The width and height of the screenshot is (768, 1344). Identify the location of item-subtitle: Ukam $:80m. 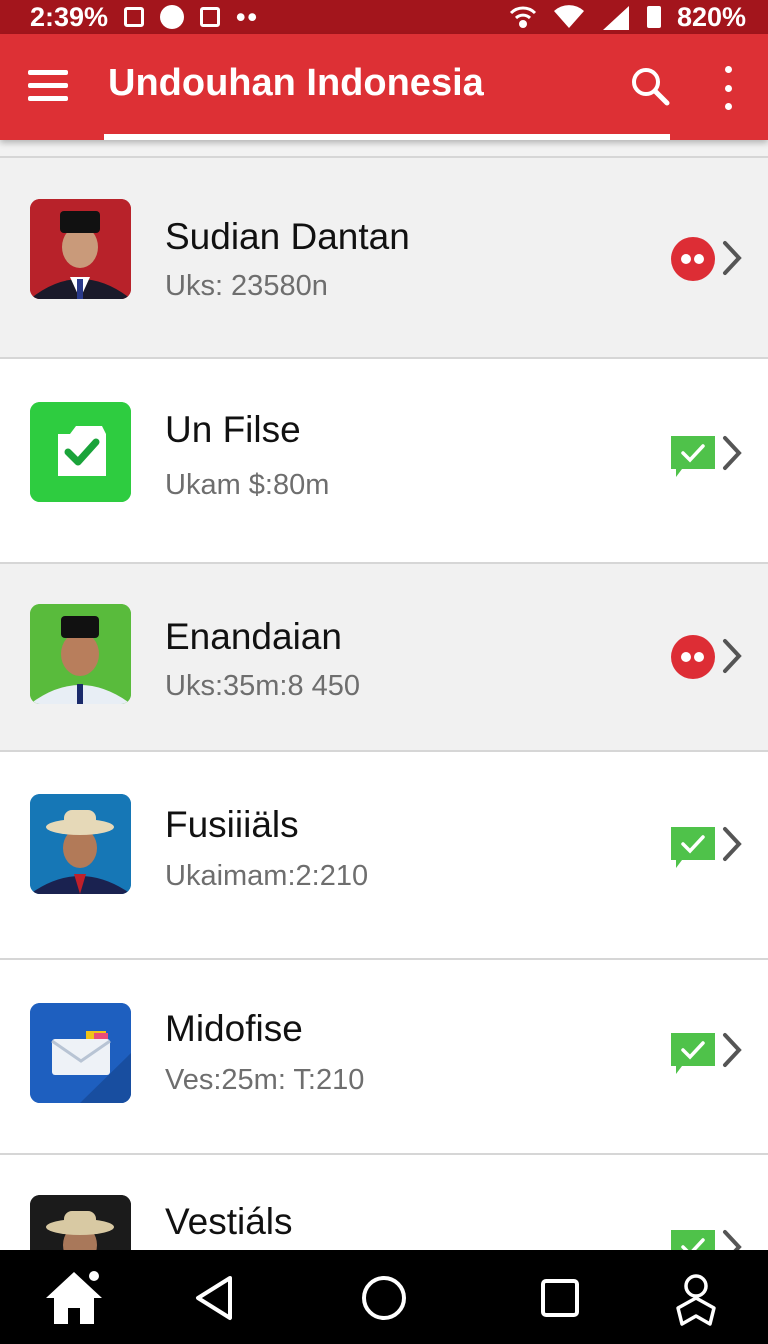
(247, 485).